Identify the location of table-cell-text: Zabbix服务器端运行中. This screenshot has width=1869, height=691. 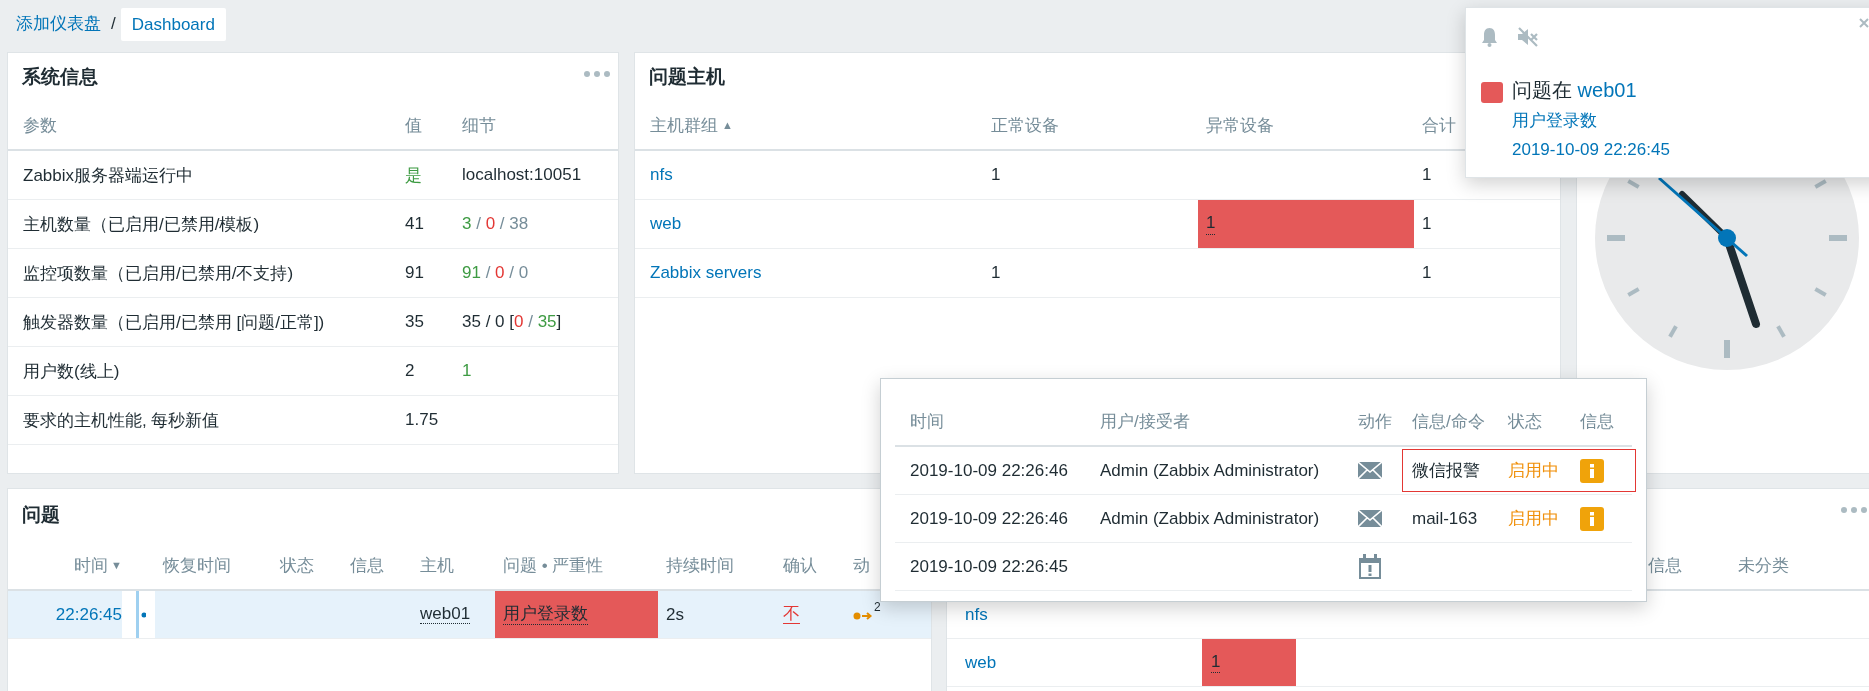
(109, 175).